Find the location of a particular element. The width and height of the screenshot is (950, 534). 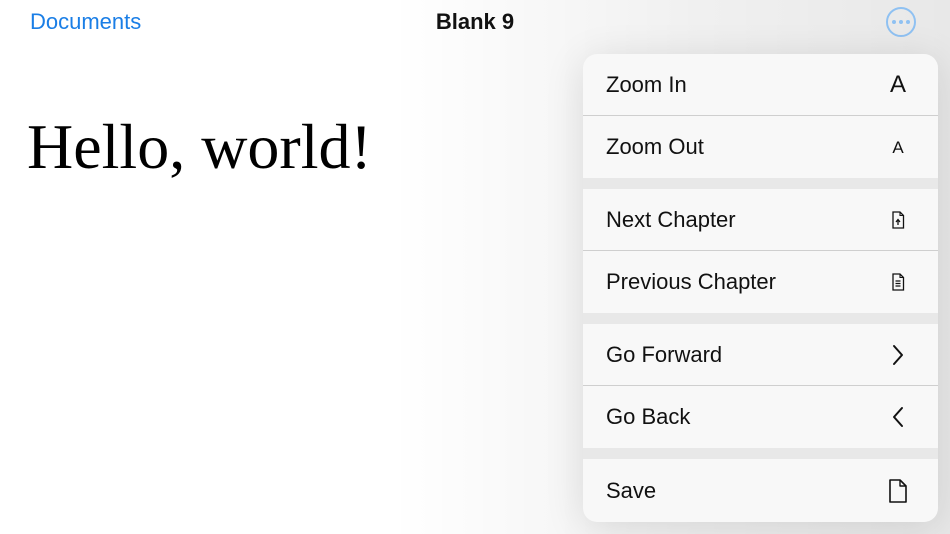

menu-item-go-forward: Go Forward is located at coordinates (760, 354).